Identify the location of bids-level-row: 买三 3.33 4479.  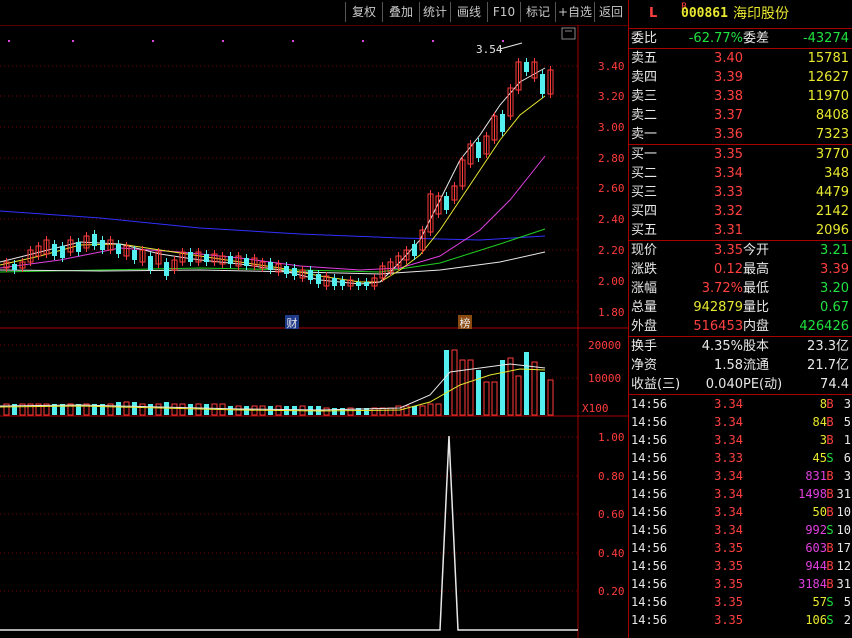
(740, 192).